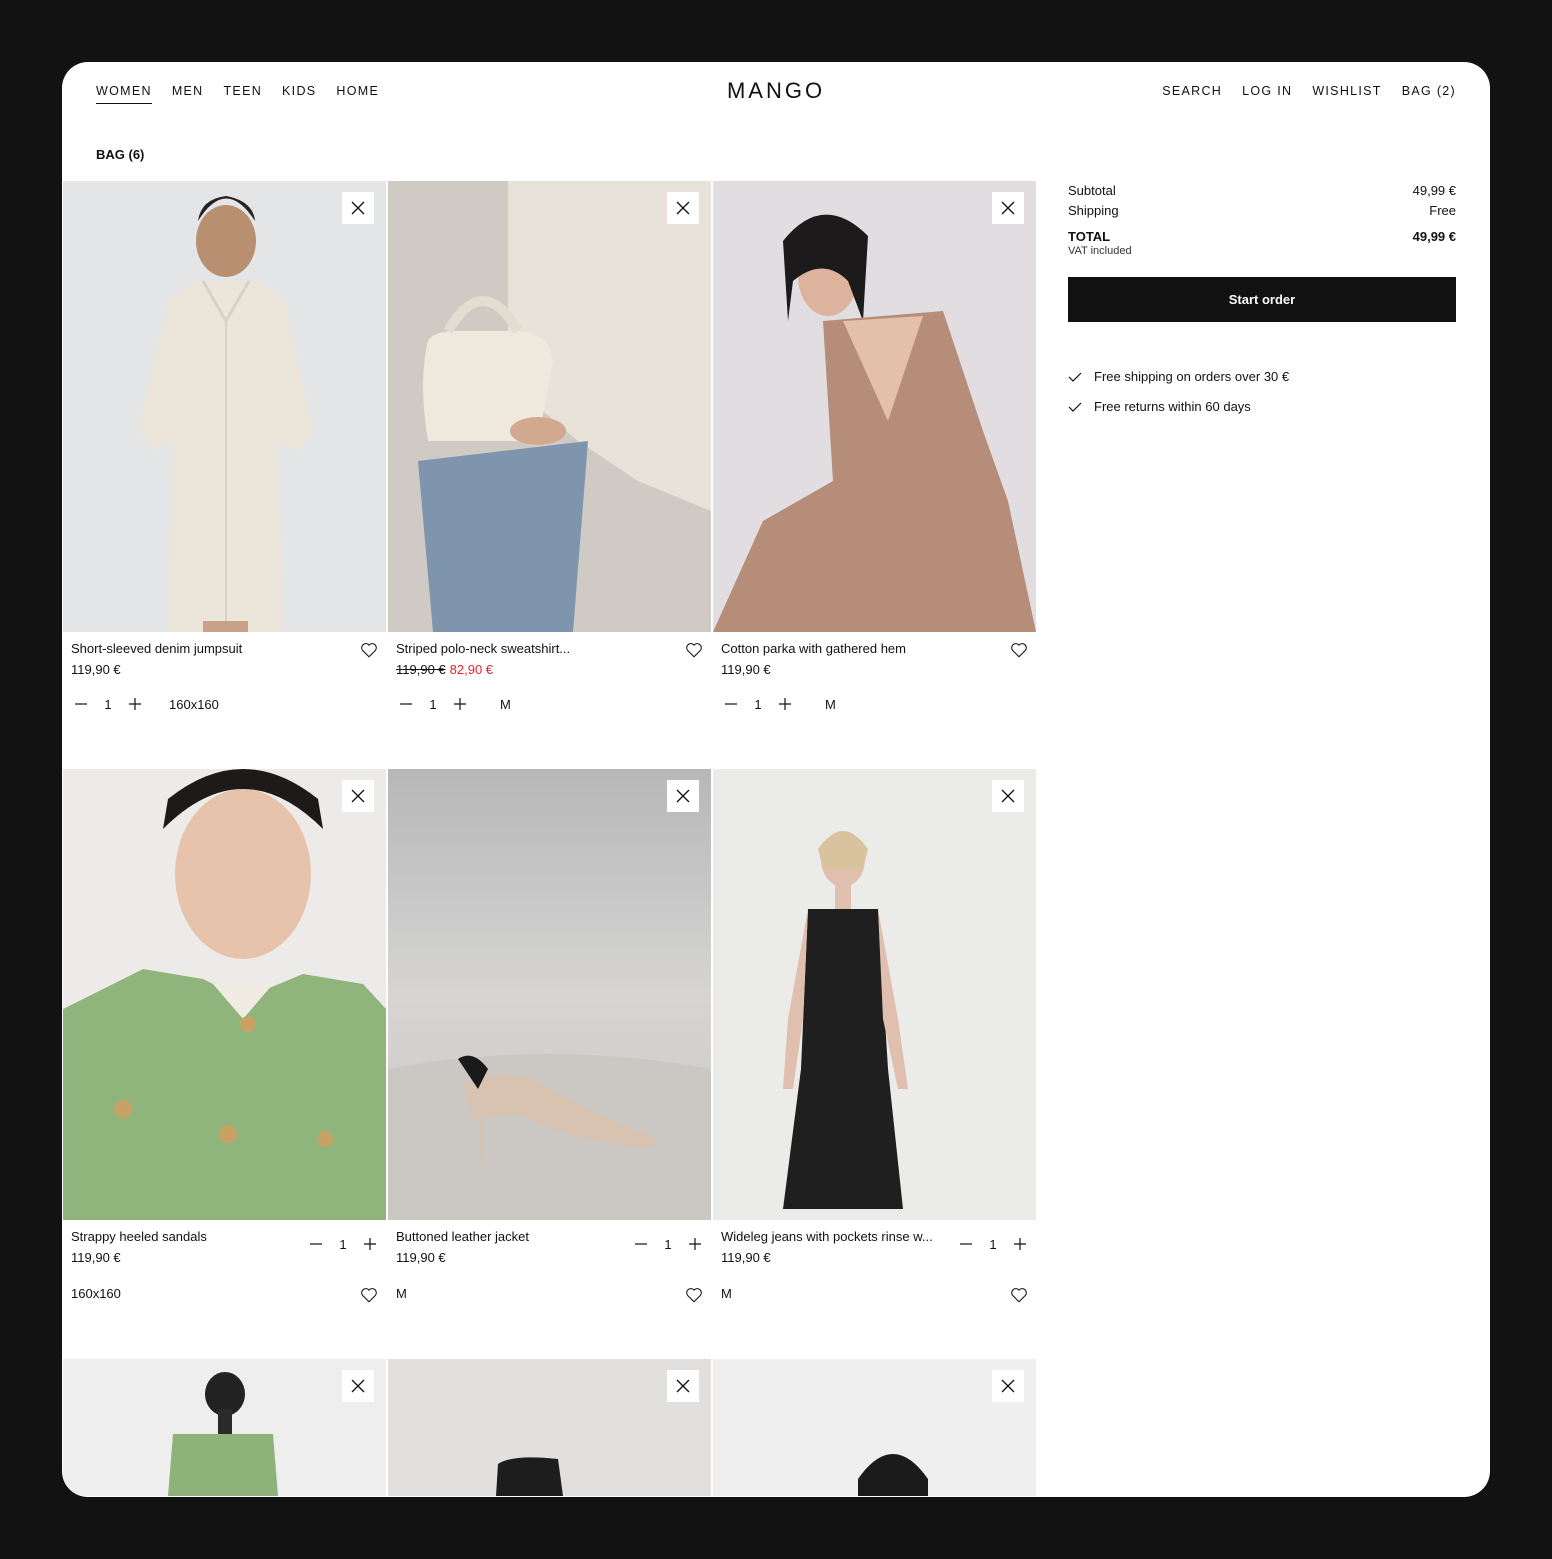 The height and width of the screenshot is (1559, 1552). What do you see at coordinates (299, 94) in the screenshot?
I see `nav-kids: KIDS` at bounding box center [299, 94].